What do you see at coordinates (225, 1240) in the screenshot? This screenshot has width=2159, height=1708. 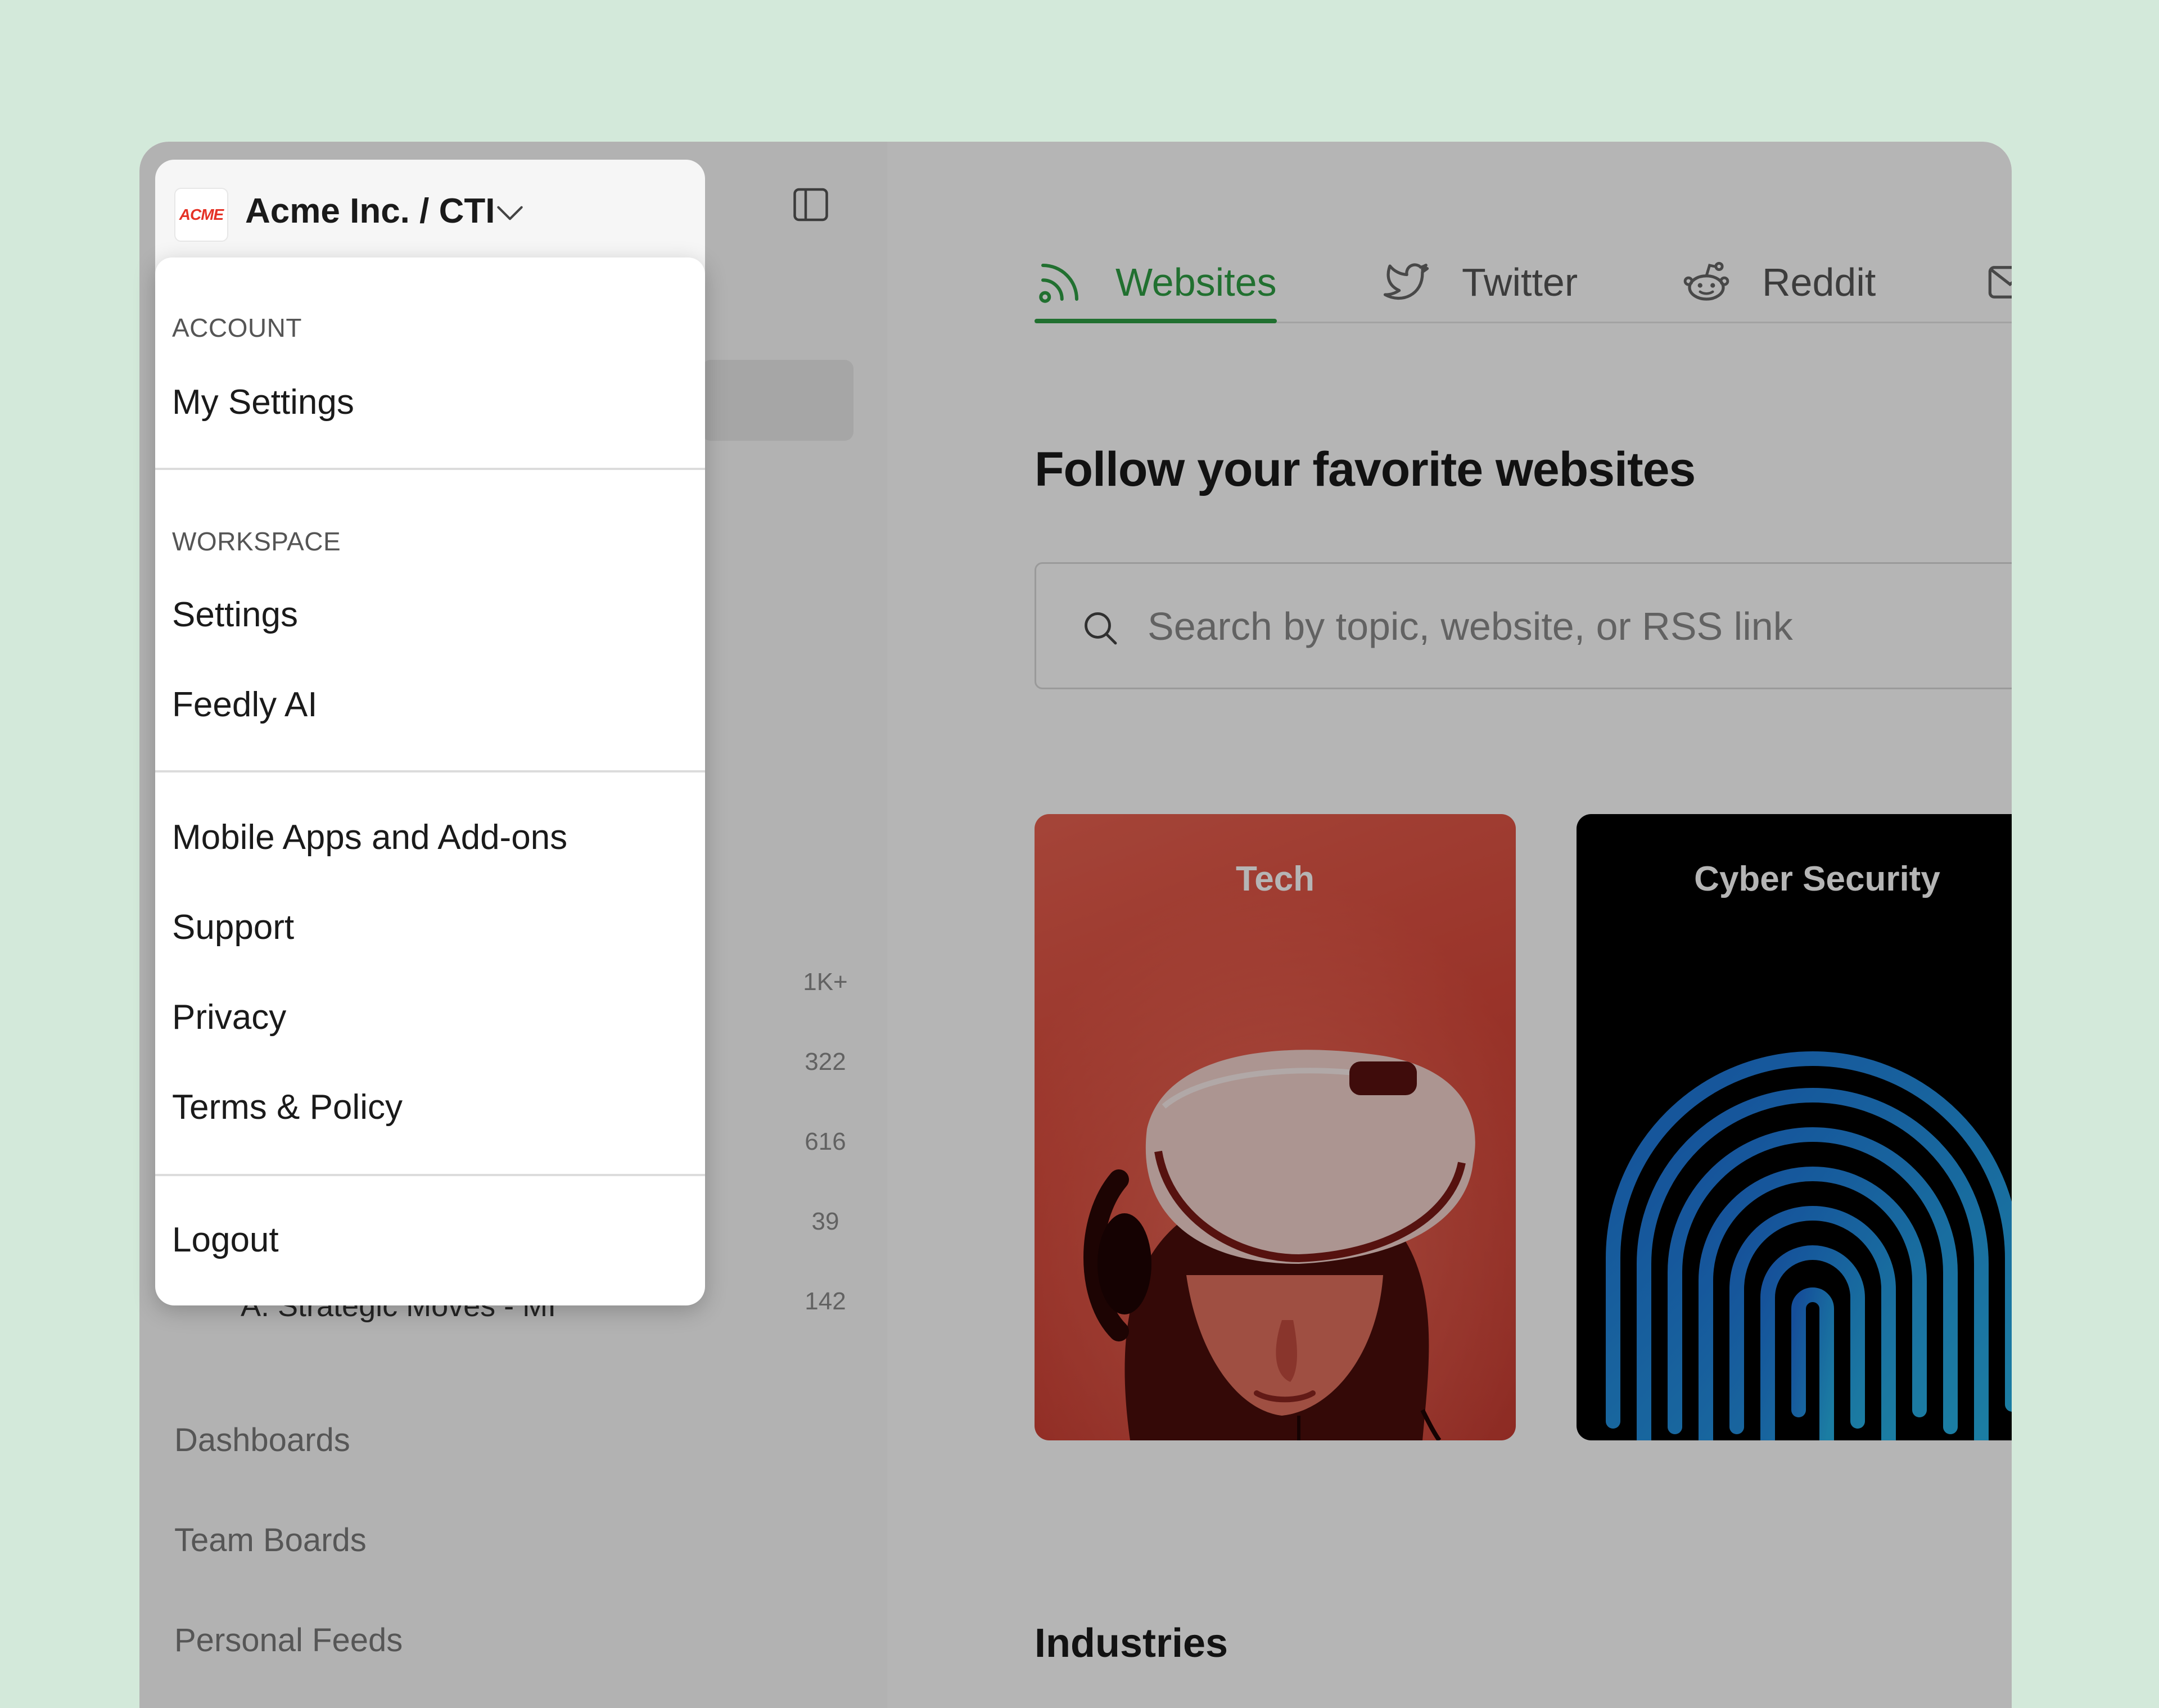 I see `menu-item-logout: Logout` at bounding box center [225, 1240].